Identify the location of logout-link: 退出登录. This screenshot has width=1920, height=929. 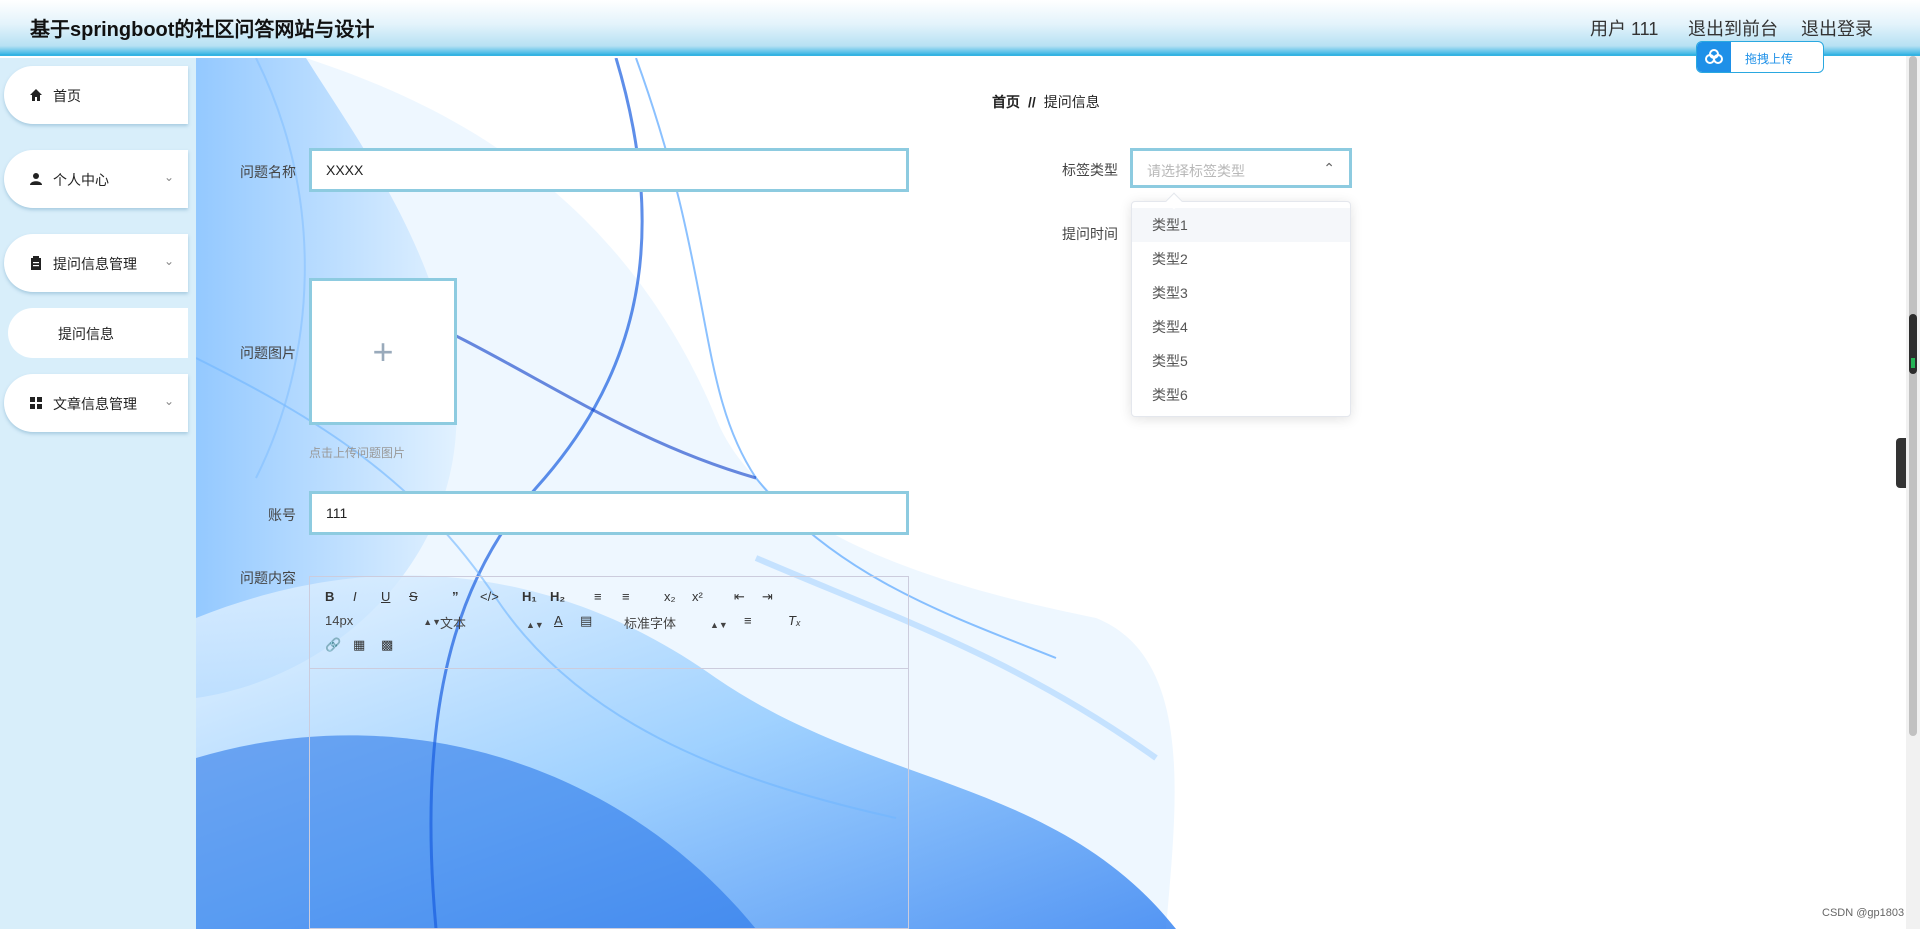
(1837, 28).